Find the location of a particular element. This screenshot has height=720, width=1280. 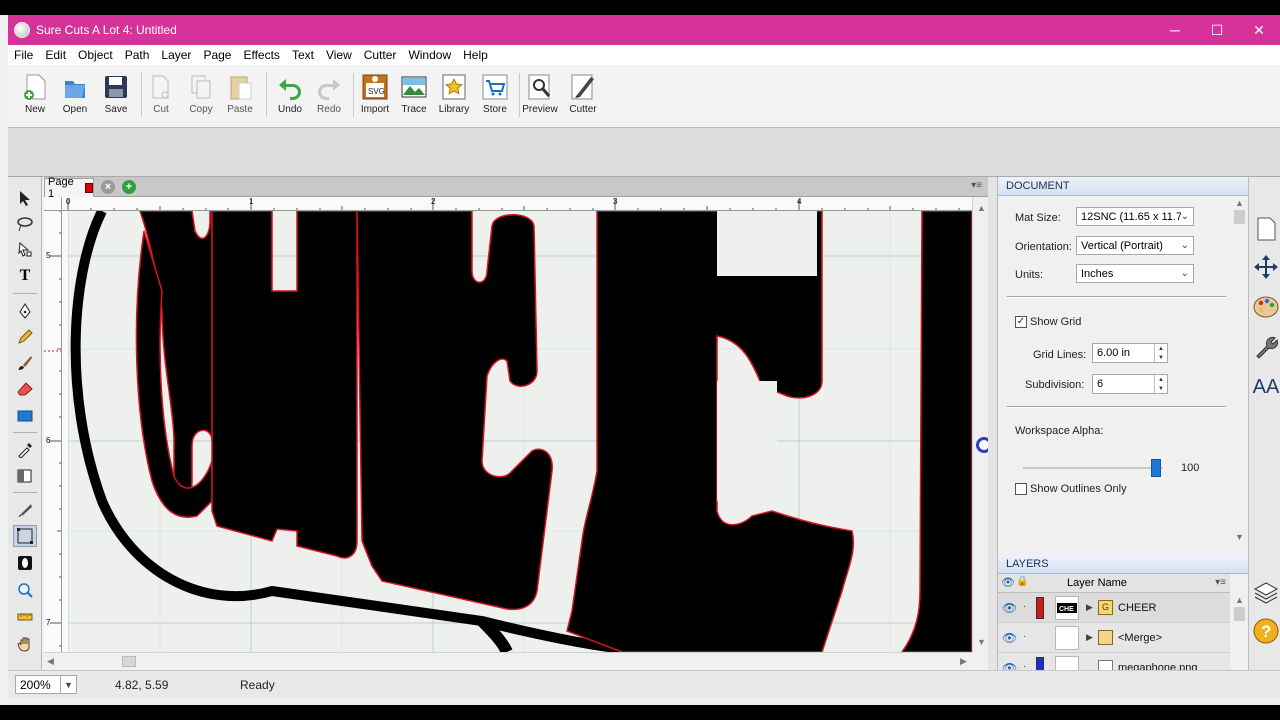

grid-lines-input: 6.00 in ▲ ▼ is located at coordinates (1130, 353).